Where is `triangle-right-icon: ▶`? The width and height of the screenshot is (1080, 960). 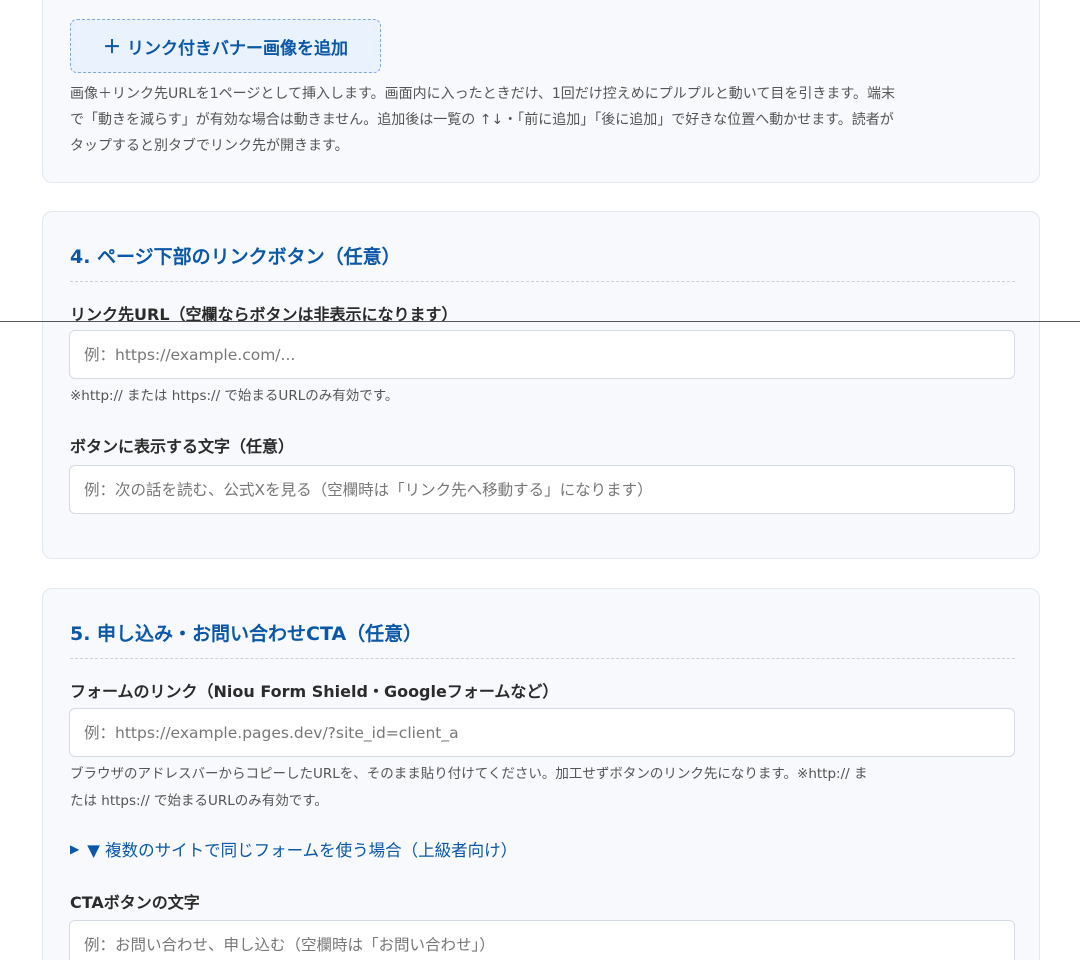 triangle-right-icon: ▶ is located at coordinates (75, 849).